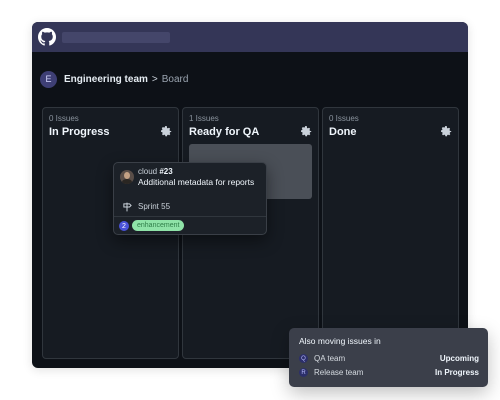  Describe the element at coordinates (456, 372) in the screenshot. I see `team-status: In Progress` at that location.